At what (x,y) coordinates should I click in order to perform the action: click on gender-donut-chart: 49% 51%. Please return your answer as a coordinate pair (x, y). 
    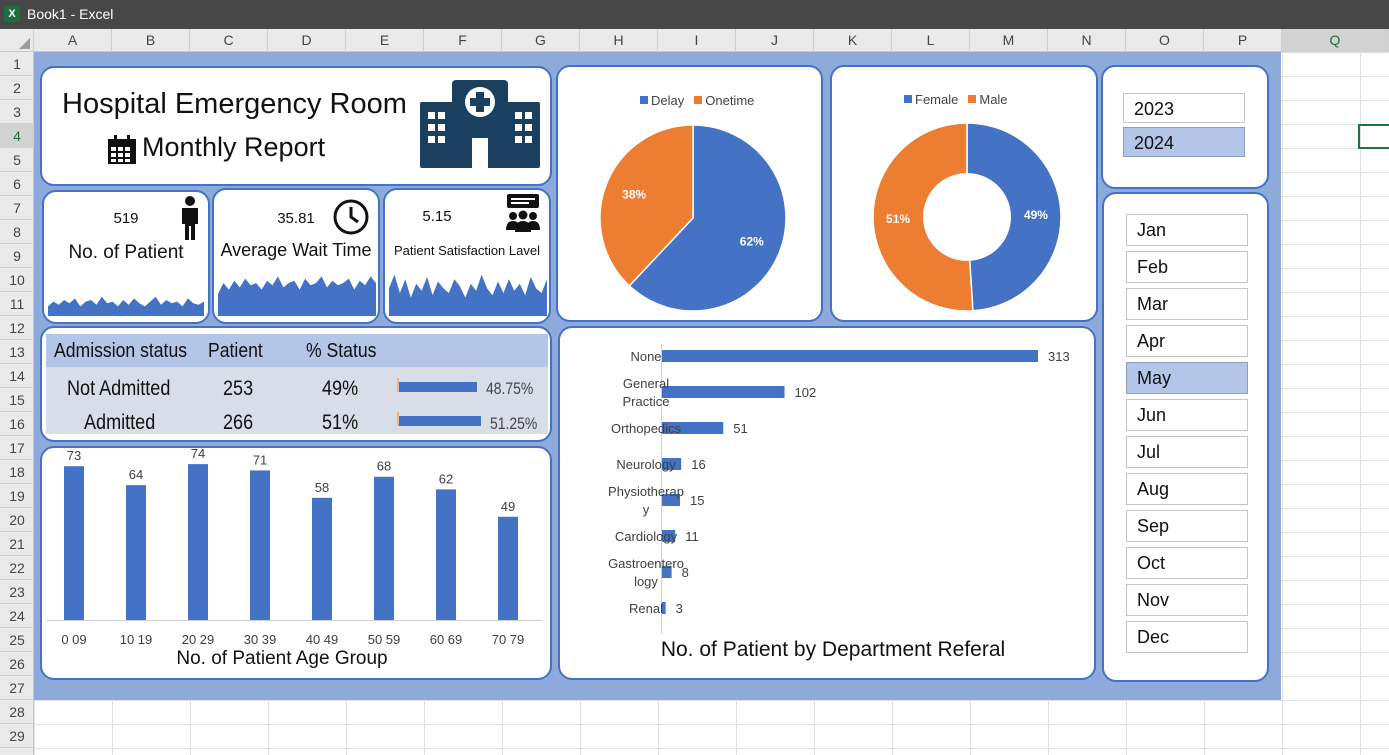
    Looking at the image, I should click on (967, 217).